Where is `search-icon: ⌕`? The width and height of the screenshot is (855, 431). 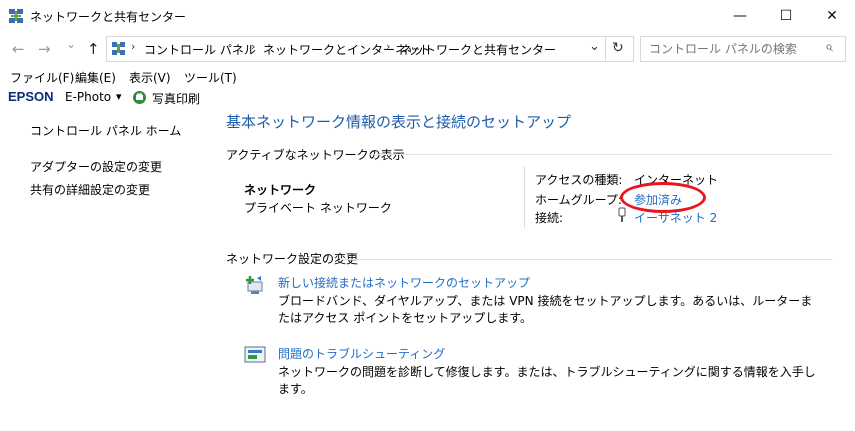 search-icon: ⌕ is located at coordinates (829, 47).